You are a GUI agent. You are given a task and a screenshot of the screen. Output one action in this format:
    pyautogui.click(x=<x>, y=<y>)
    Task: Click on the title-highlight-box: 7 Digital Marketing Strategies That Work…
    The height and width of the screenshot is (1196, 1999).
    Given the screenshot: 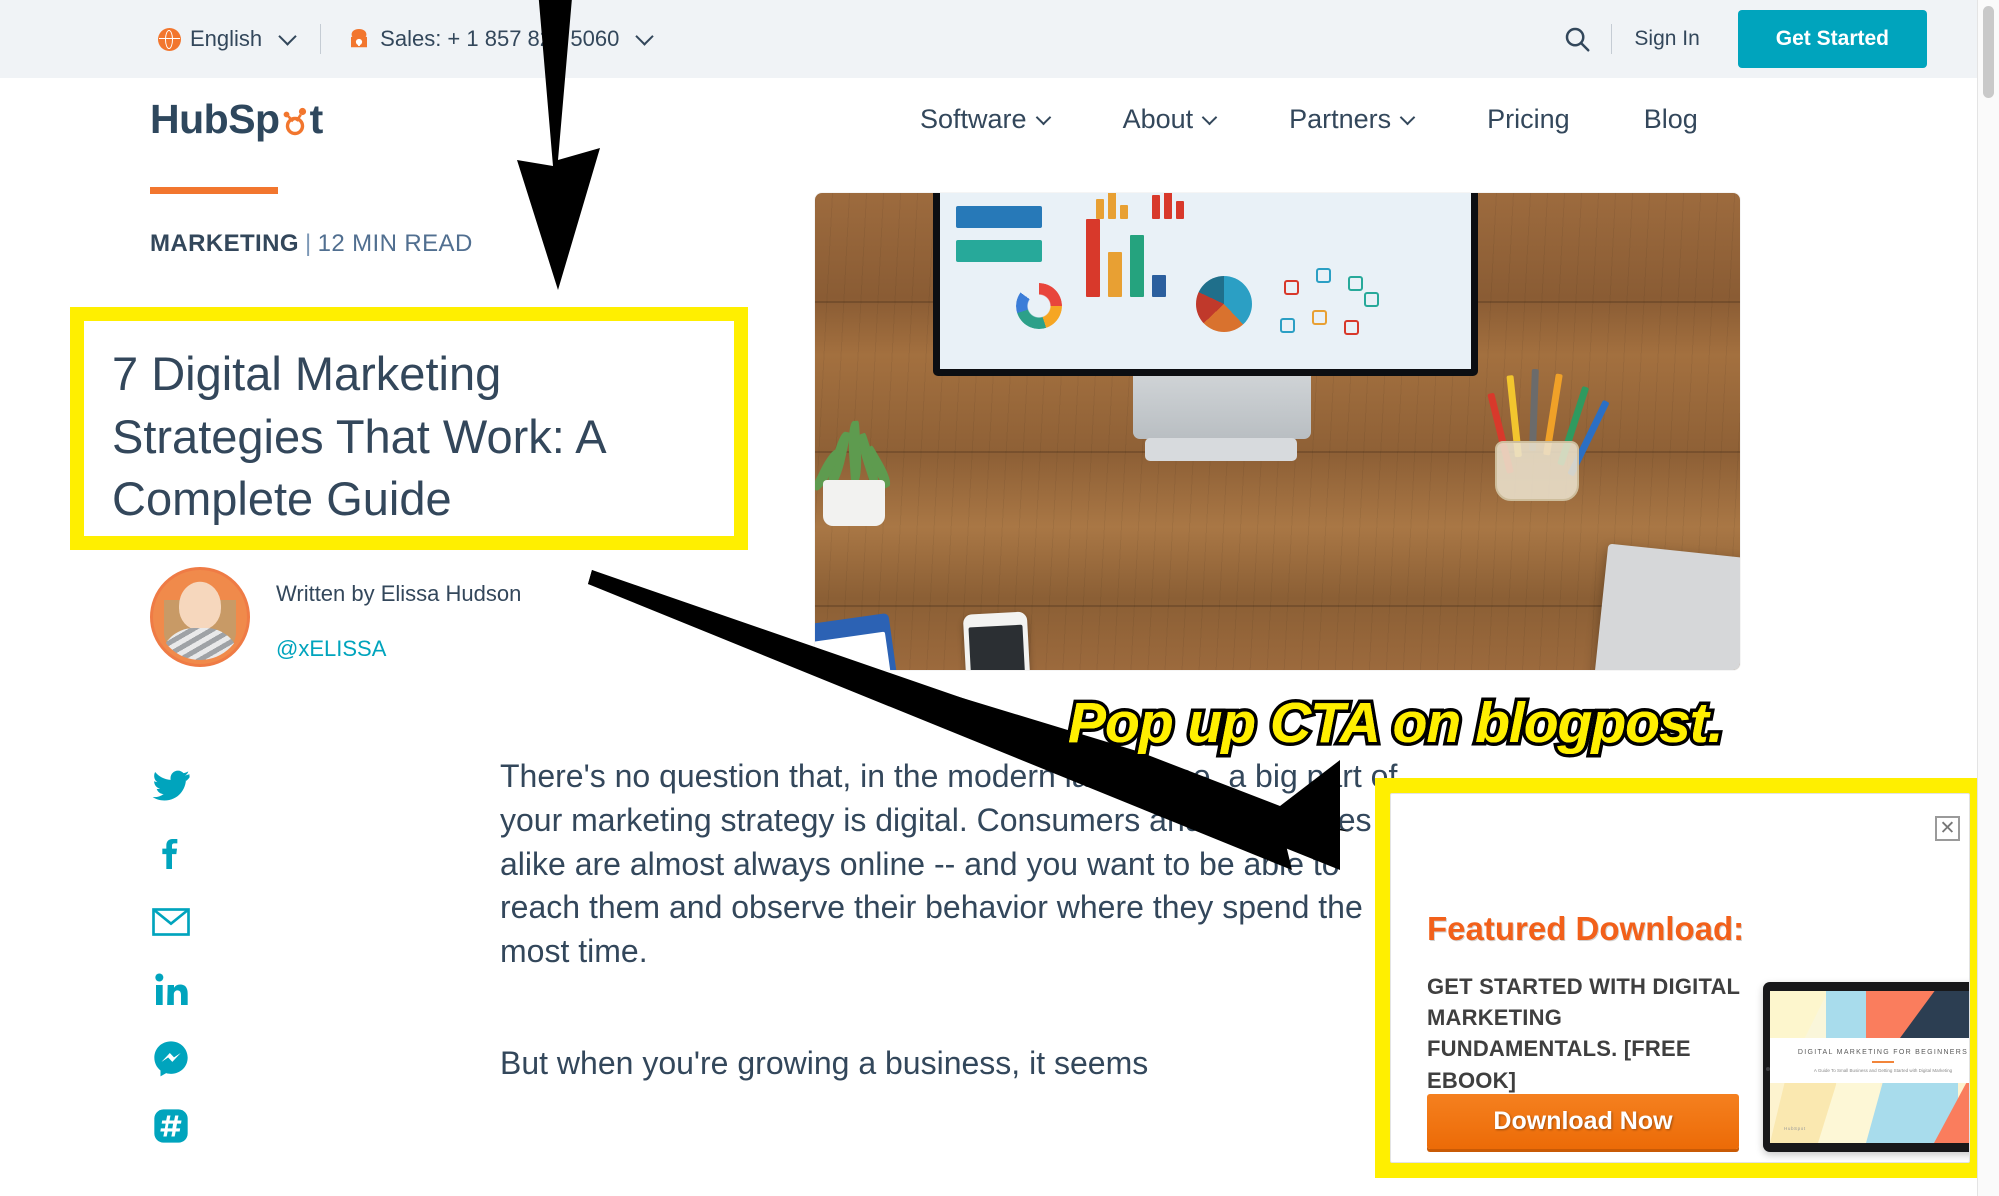 What is the action you would take?
    pyautogui.click(x=409, y=428)
    